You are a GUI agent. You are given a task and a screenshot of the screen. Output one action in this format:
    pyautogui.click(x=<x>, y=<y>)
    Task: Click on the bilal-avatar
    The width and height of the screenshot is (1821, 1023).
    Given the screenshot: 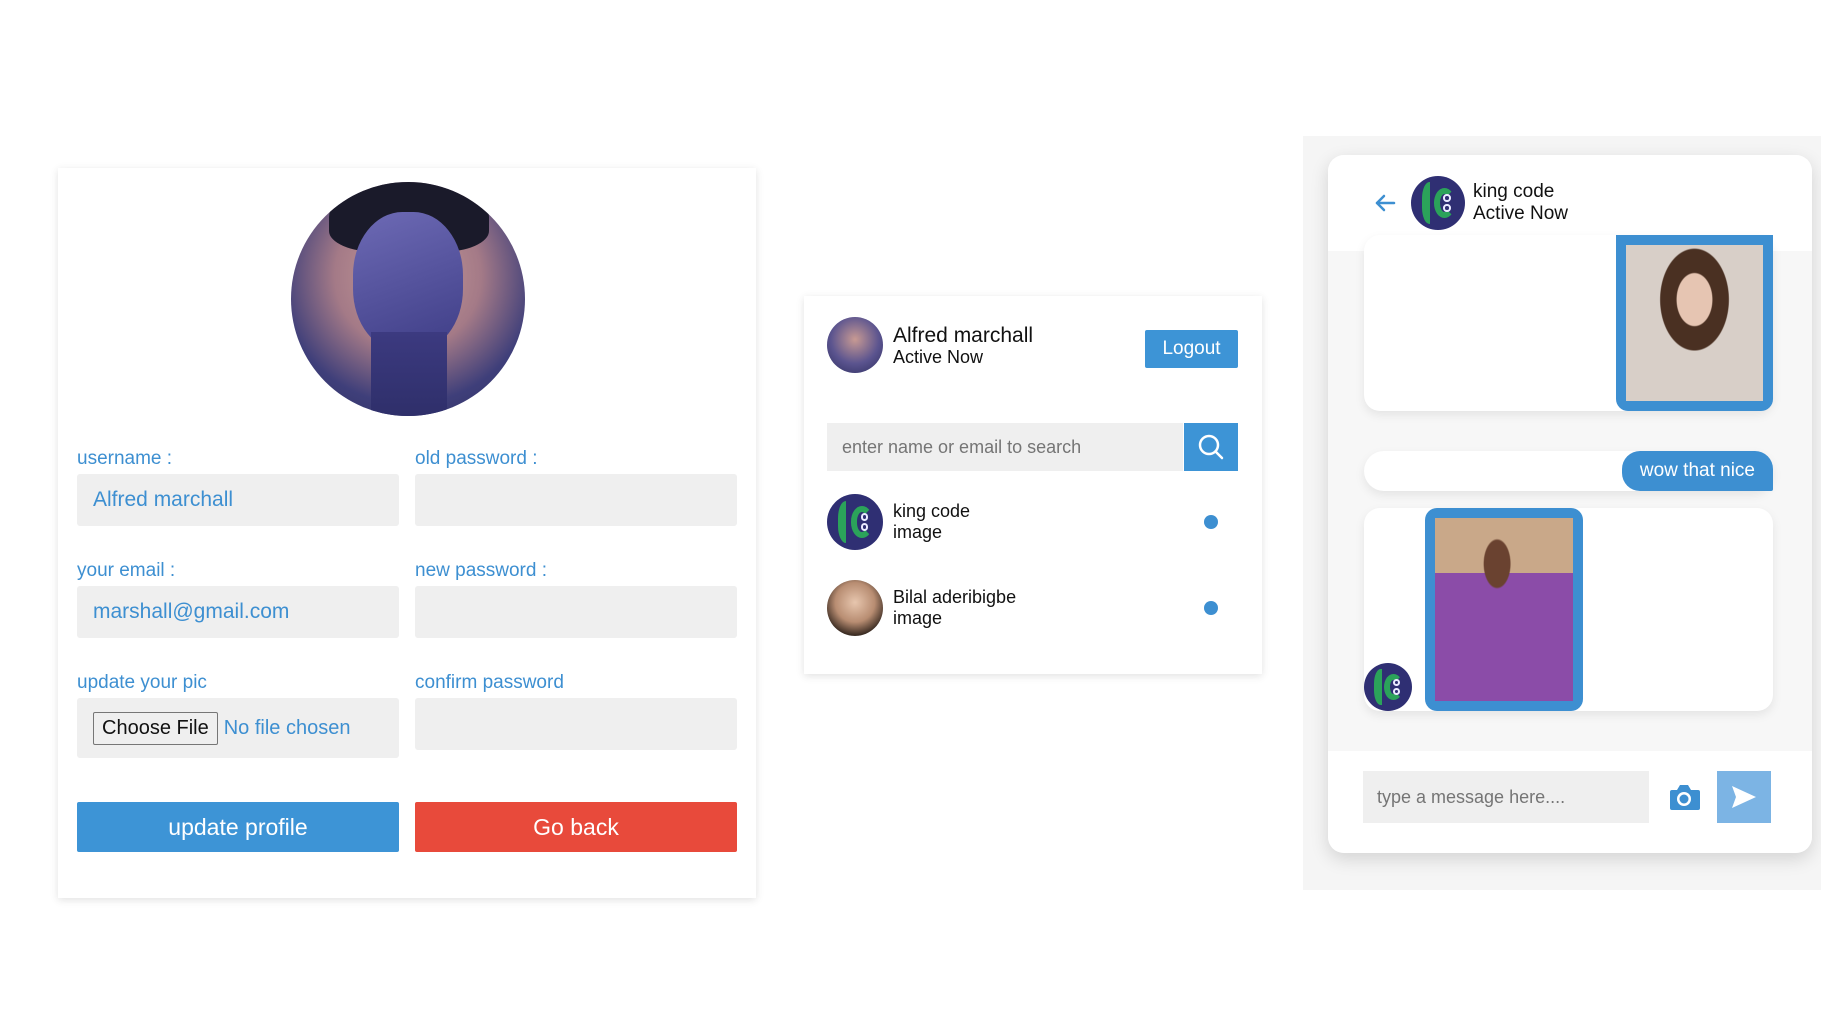 What is the action you would take?
    pyautogui.click(x=855, y=608)
    